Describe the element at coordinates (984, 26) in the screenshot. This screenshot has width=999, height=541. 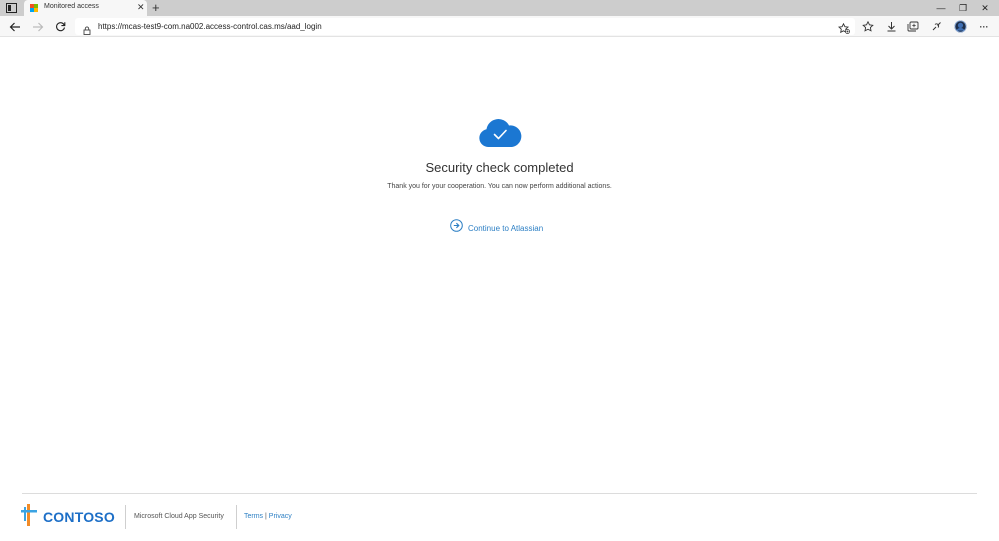
I see `more-icon: ···` at that location.